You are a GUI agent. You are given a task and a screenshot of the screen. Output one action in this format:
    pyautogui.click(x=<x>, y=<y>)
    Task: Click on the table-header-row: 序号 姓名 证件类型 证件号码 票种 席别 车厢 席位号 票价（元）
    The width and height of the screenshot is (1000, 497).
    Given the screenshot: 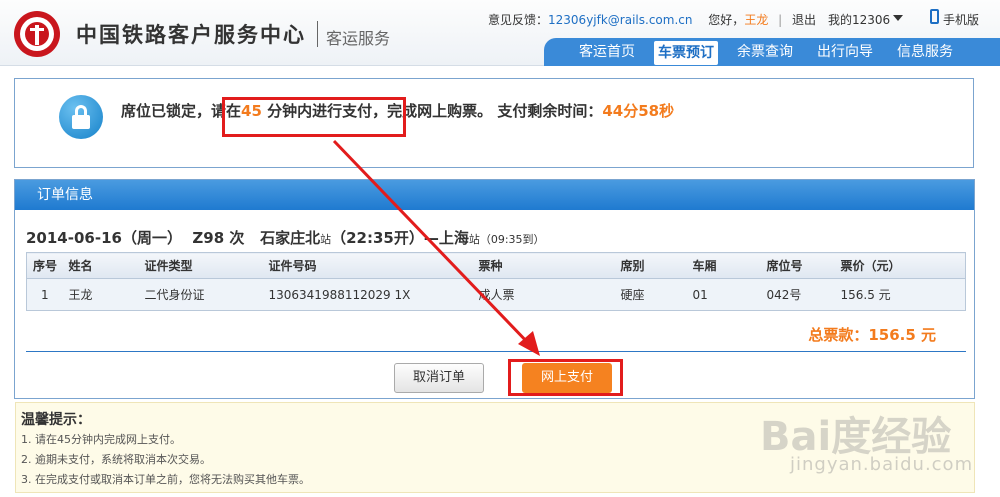 What is the action you would take?
    pyautogui.click(x=496, y=265)
    